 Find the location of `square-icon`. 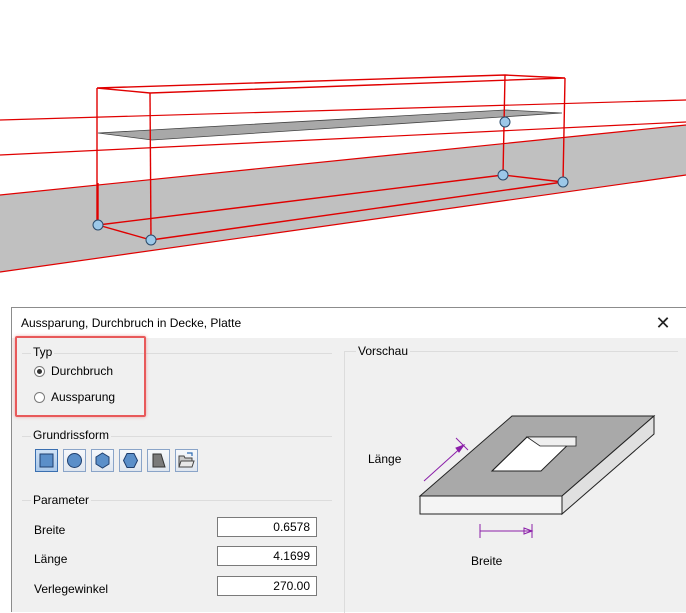

square-icon is located at coordinates (46, 460).